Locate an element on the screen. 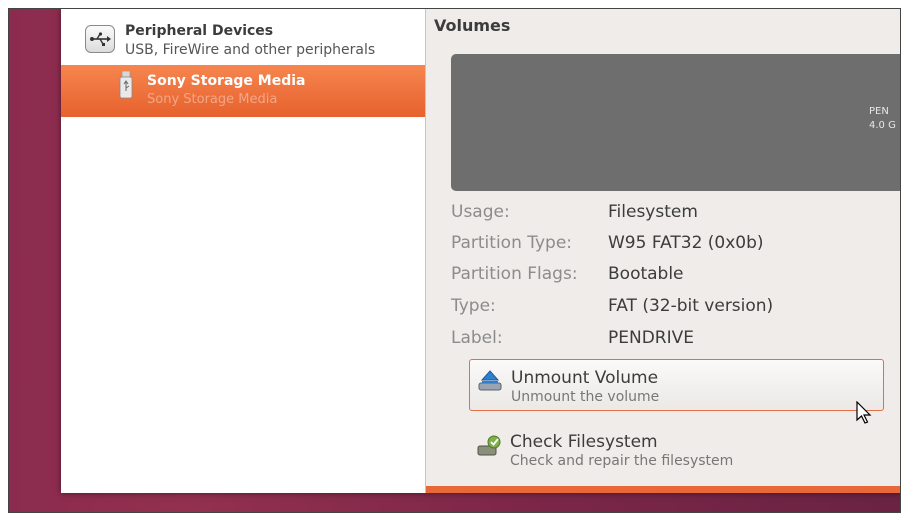  partition-type-label: Partition Type: is located at coordinates (512, 243).